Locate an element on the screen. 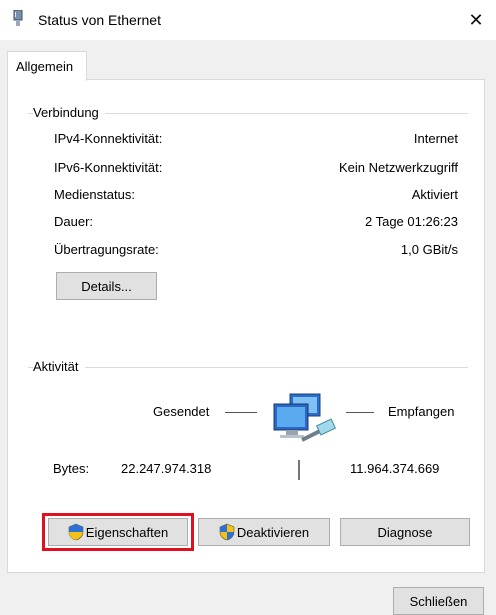  diagnose-button: Diagnose is located at coordinates (405, 532).